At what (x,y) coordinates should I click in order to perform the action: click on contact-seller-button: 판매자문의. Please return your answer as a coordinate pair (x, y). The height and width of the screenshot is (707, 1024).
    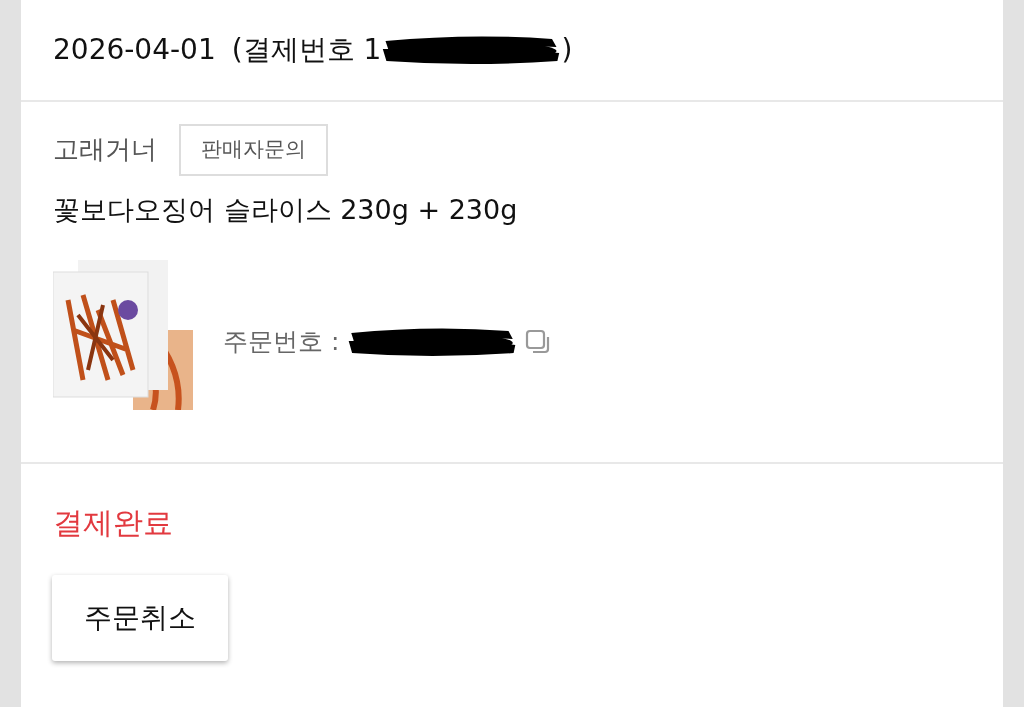
    Looking at the image, I should click on (253, 150).